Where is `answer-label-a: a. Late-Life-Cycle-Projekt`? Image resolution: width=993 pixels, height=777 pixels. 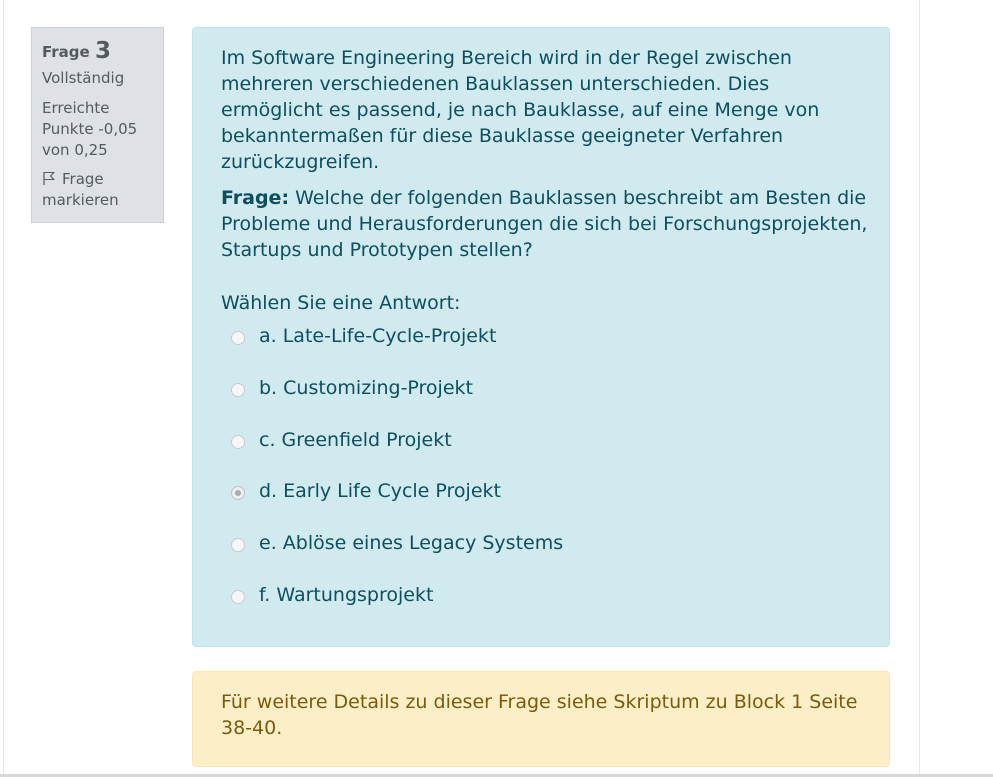 answer-label-a: a. Late-Life-Cycle-Projekt is located at coordinates (378, 336).